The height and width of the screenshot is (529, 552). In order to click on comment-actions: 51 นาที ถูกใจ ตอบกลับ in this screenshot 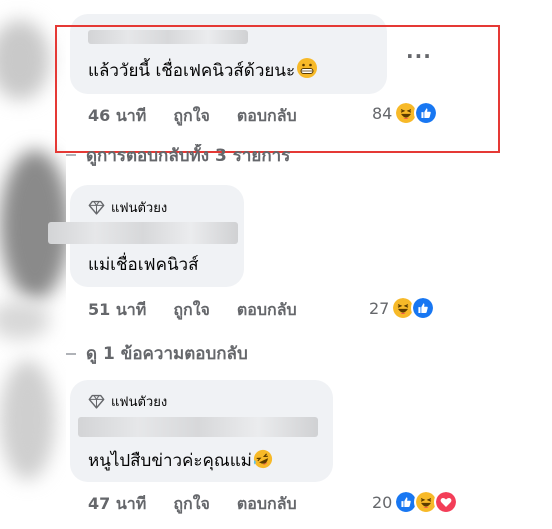, I will do `click(206, 310)`.